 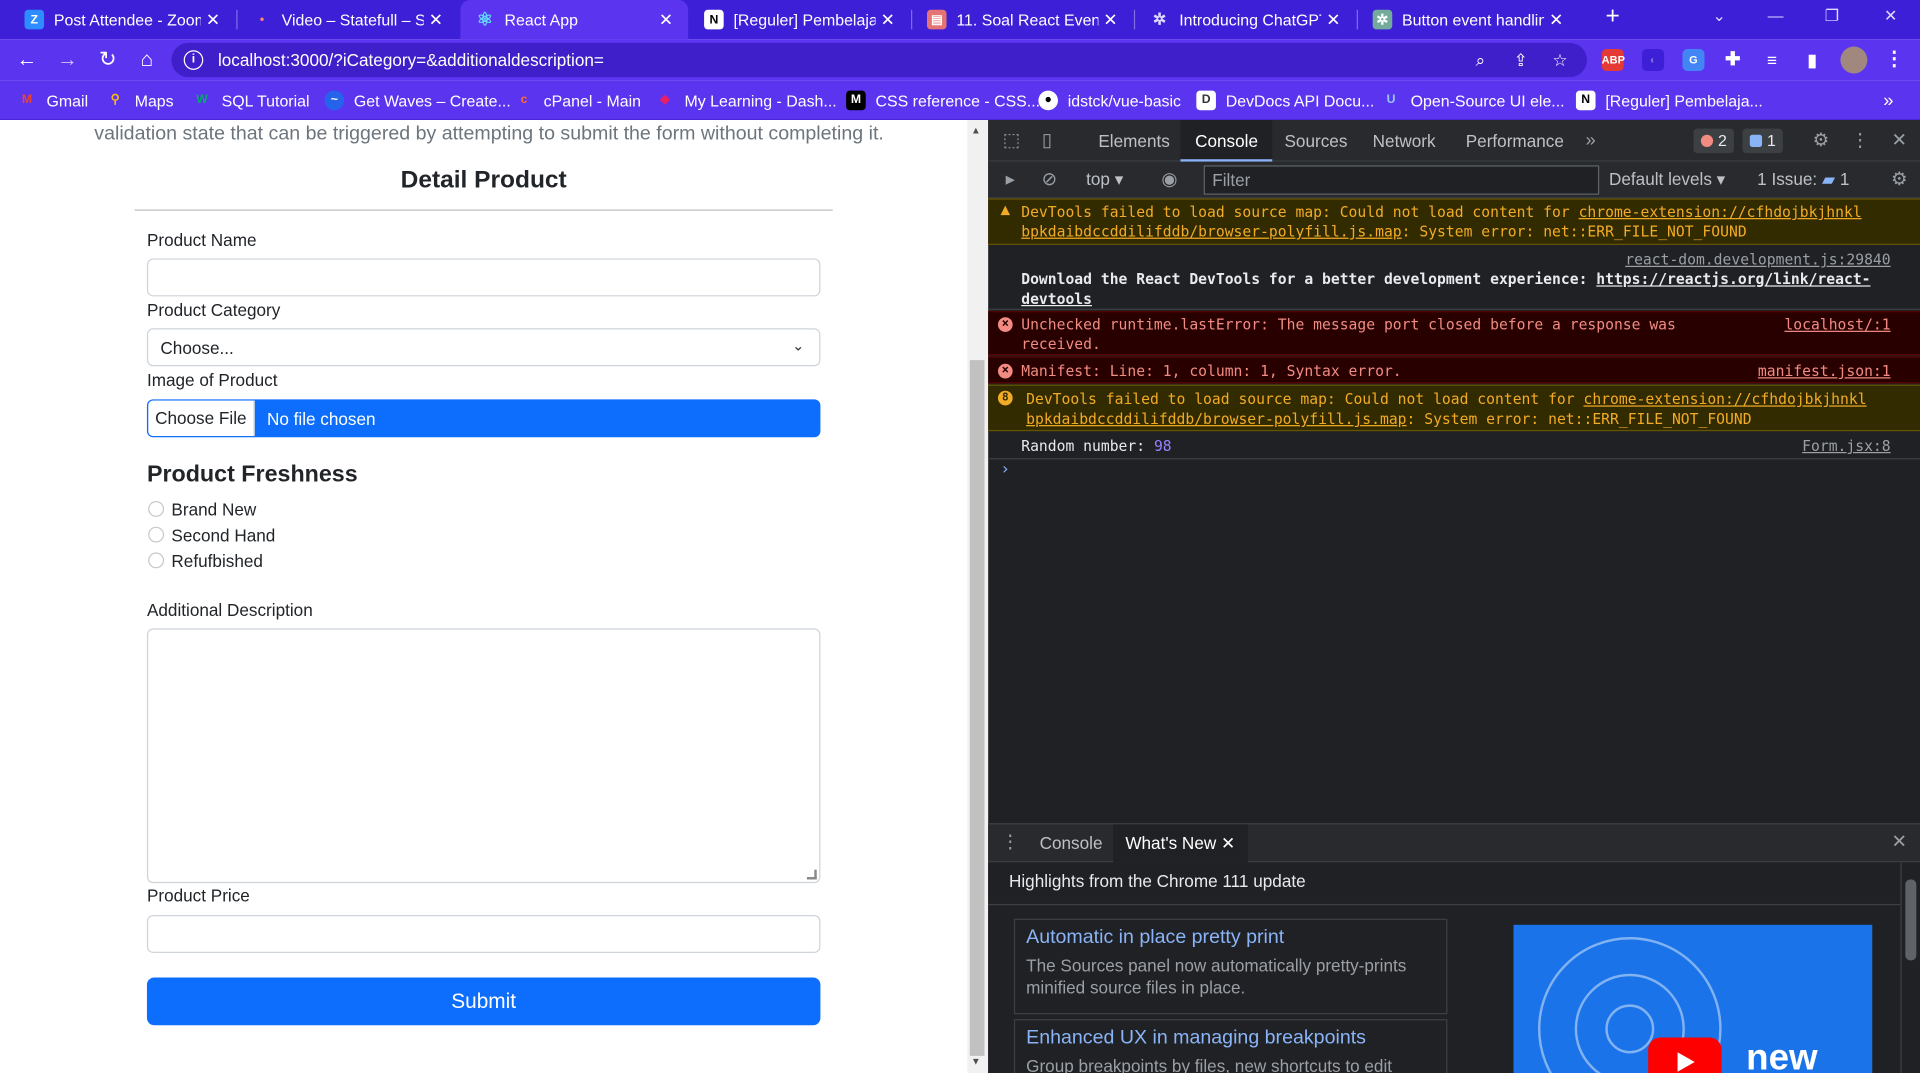 What do you see at coordinates (1230, 1039) in the screenshot?
I see `card-title: Enhanced UX in managing breakpoints` at bounding box center [1230, 1039].